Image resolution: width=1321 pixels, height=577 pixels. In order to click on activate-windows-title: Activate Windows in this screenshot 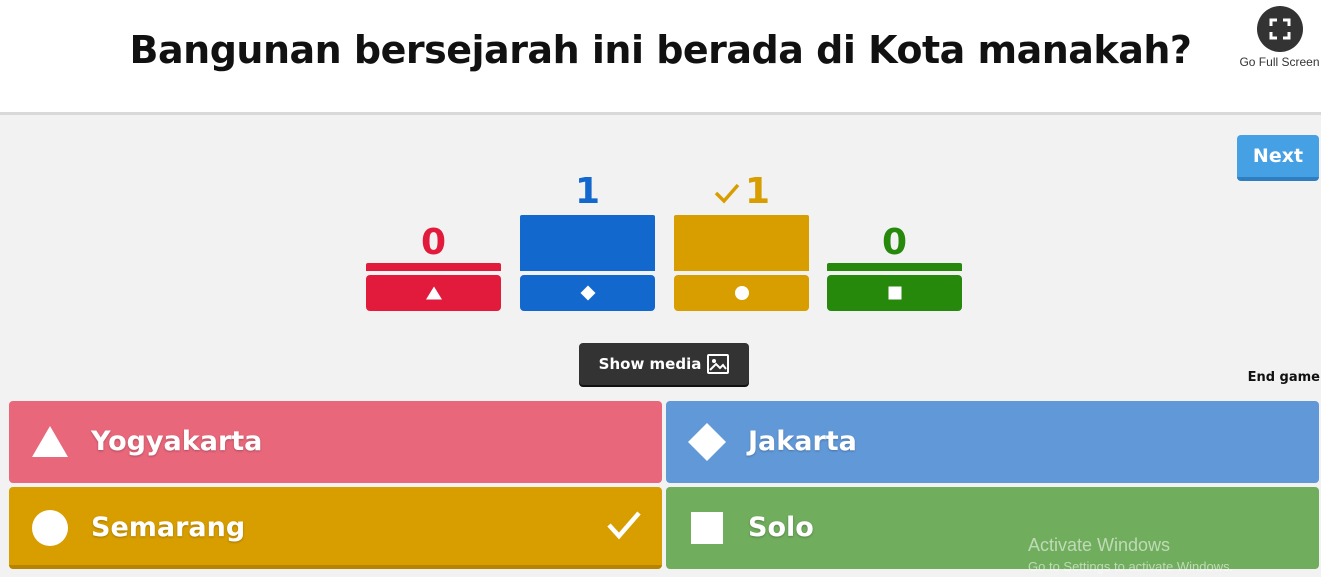, I will do `click(1099, 545)`.